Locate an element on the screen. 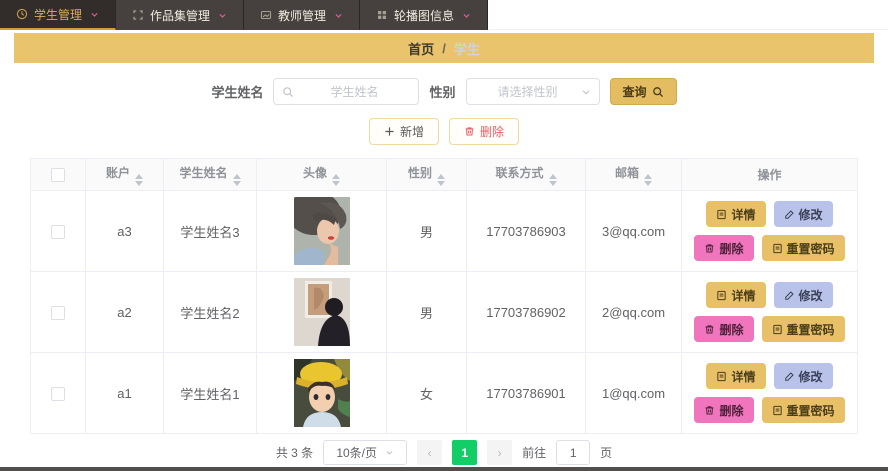 This screenshot has height=471, width=888. cell-gender: 女 is located at coordinates (426, 393).